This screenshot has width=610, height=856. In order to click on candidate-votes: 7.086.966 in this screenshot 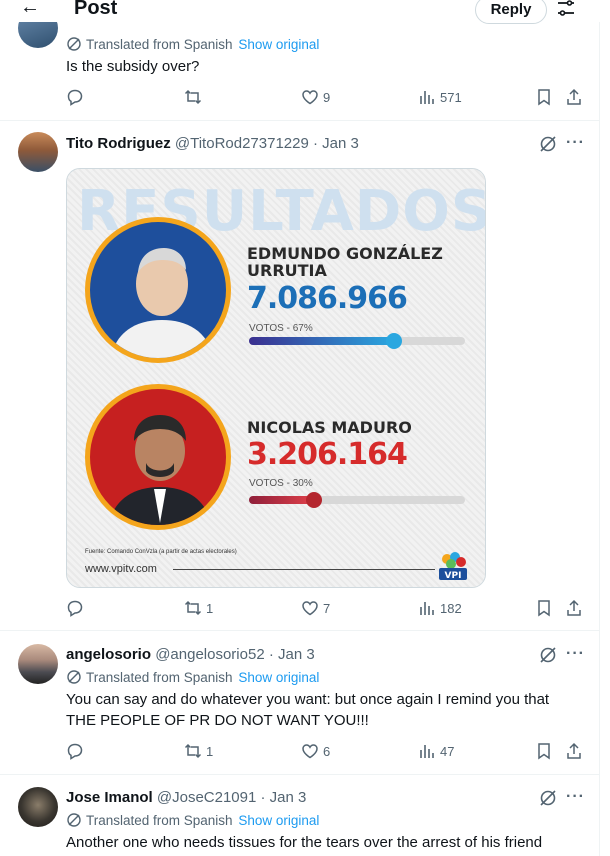, I will do `click(327, 298)`.